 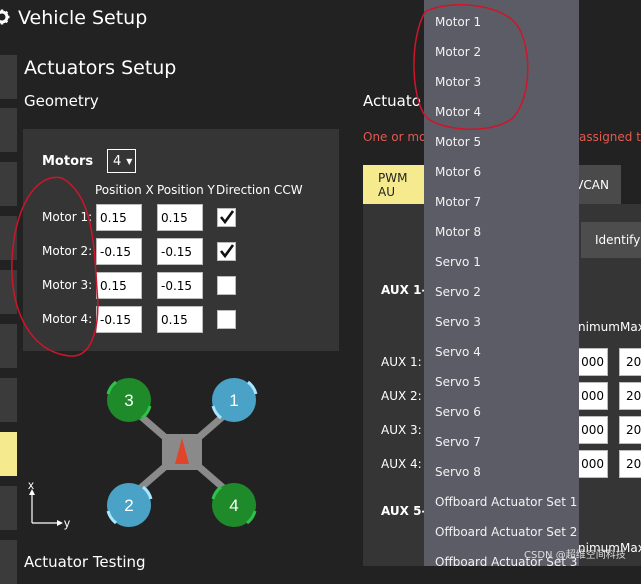 I want to click on watermark: CSDN @超维空间科技, so click(x=575, y=555).